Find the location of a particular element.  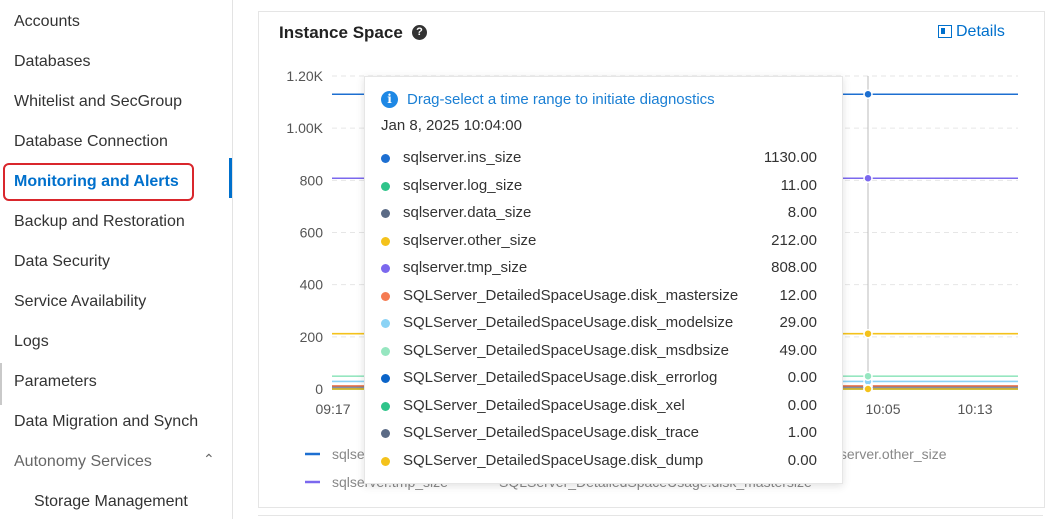

tooltip-series-name: sqlserver.ins_size is located at coordinates (462, 157).